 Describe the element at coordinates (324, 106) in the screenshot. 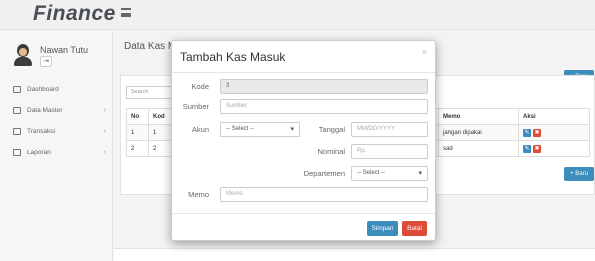

I see `sumber-input: Sumber` at that location.